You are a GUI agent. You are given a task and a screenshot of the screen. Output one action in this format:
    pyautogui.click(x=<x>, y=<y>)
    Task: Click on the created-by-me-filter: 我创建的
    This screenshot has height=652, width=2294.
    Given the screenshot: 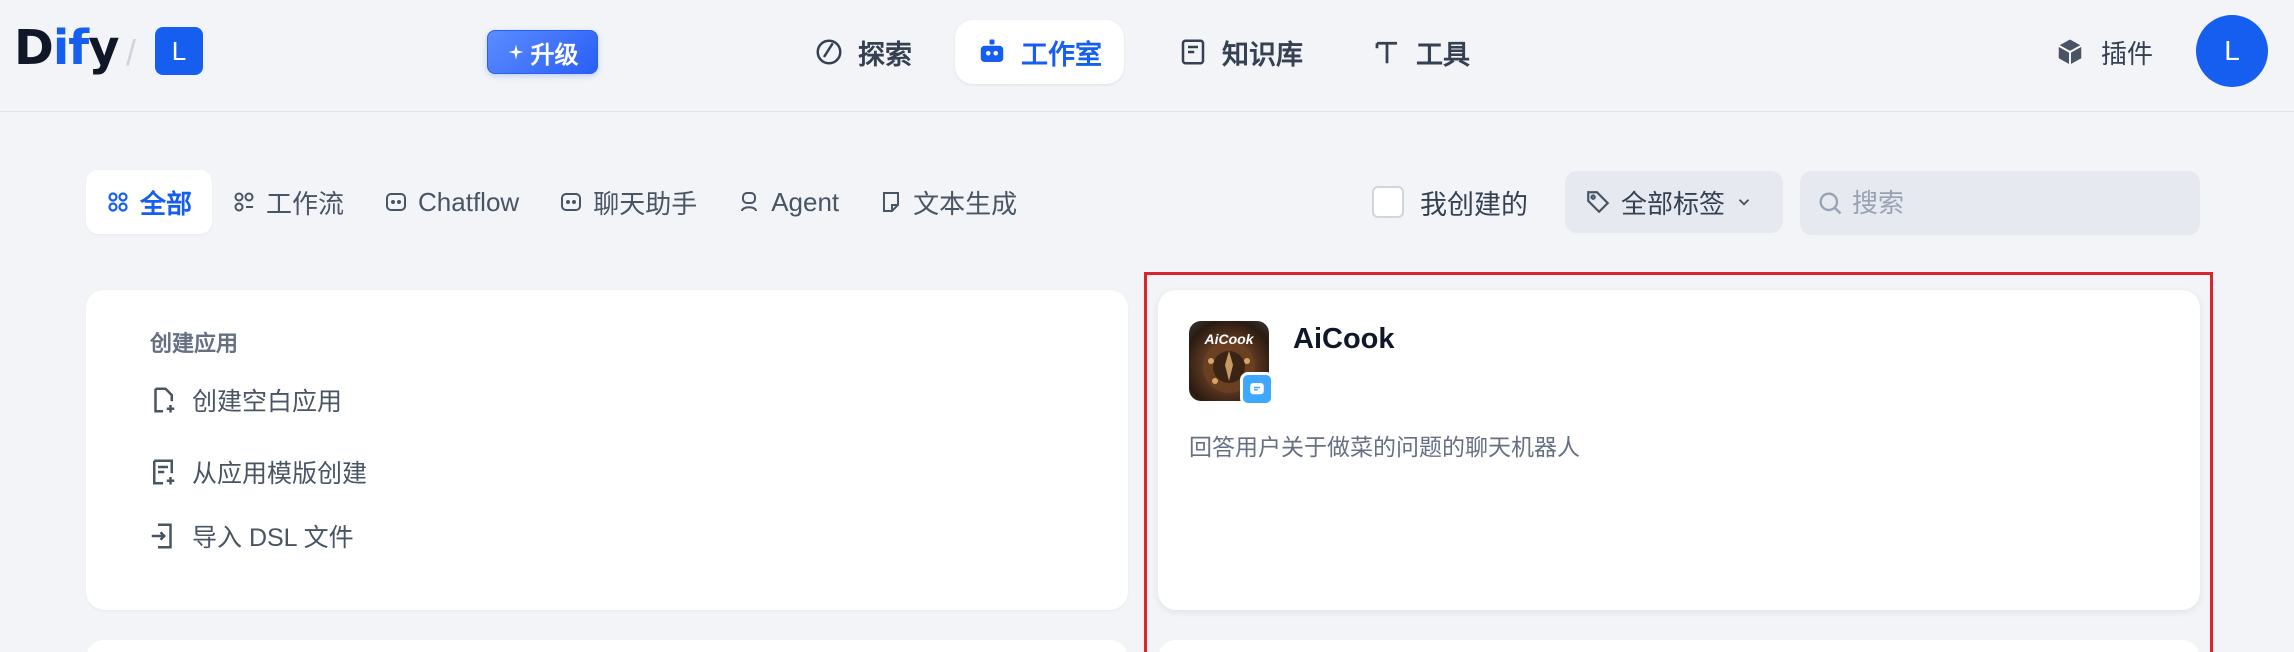 What is the action you would take?
    pyautogui.click(x=1450, y=202)
    